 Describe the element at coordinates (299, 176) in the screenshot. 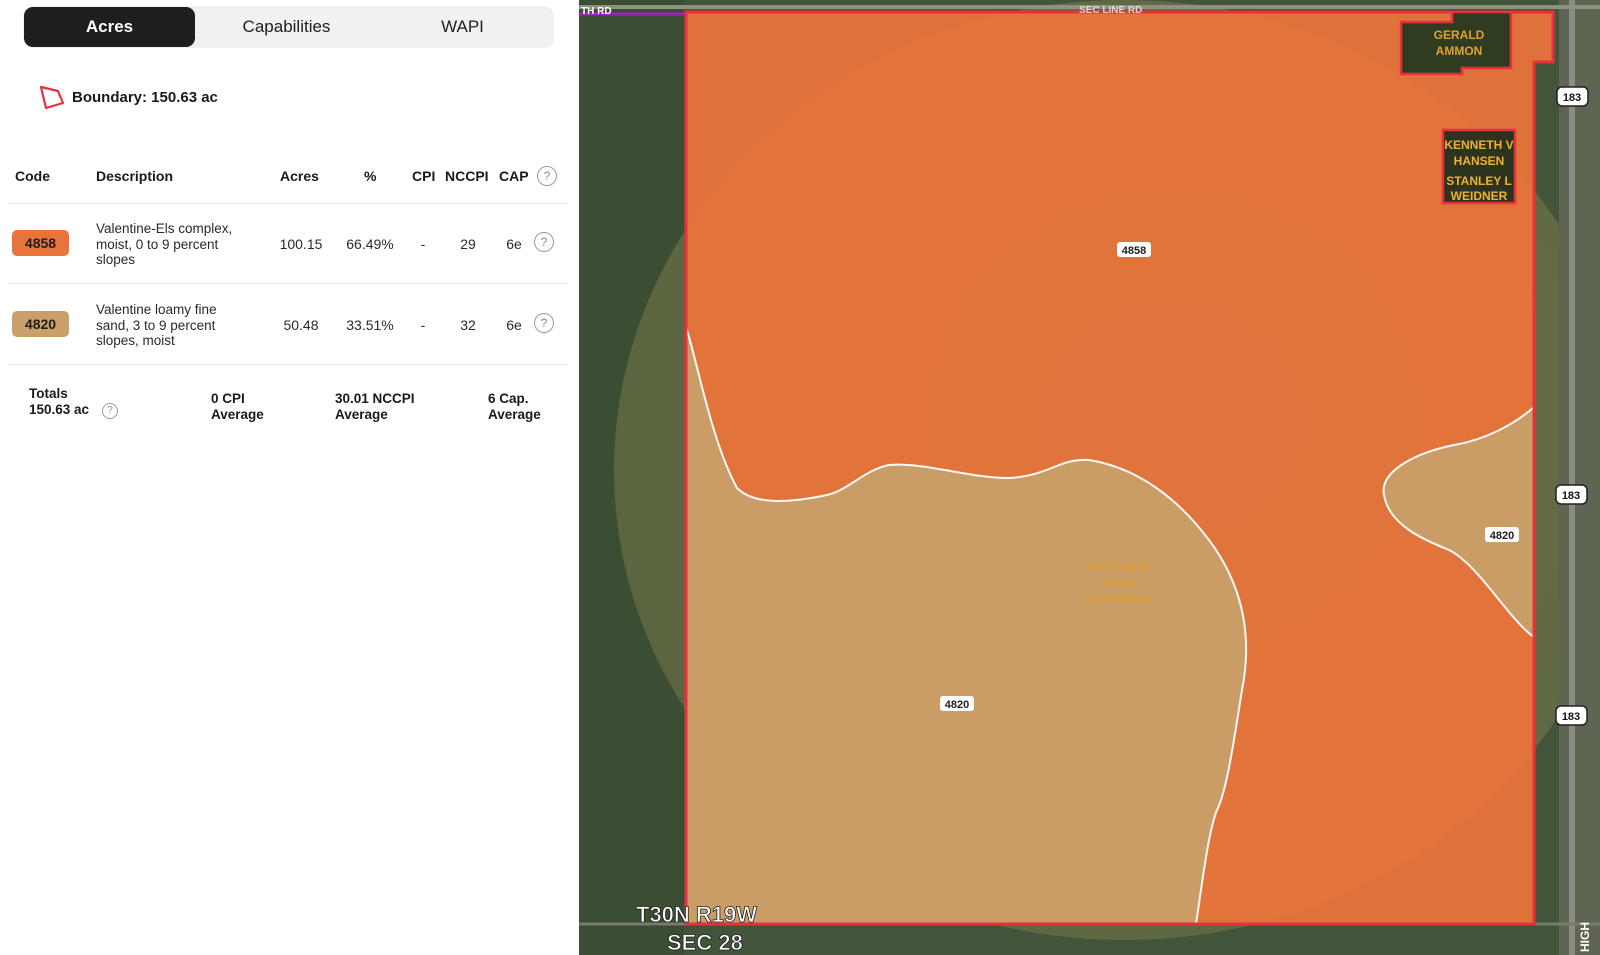

I see `col-header-acres: Acres` at that location.